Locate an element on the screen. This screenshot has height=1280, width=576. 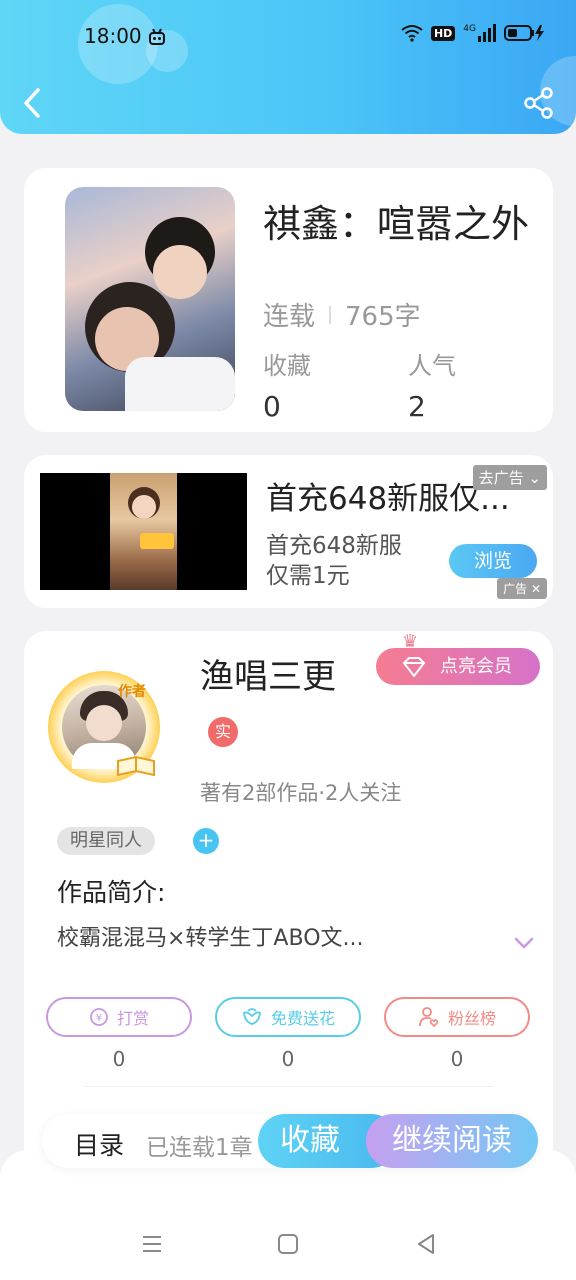
author-works-summary: 著有2部作品·2人关注 is located at coordinates (301, 793).